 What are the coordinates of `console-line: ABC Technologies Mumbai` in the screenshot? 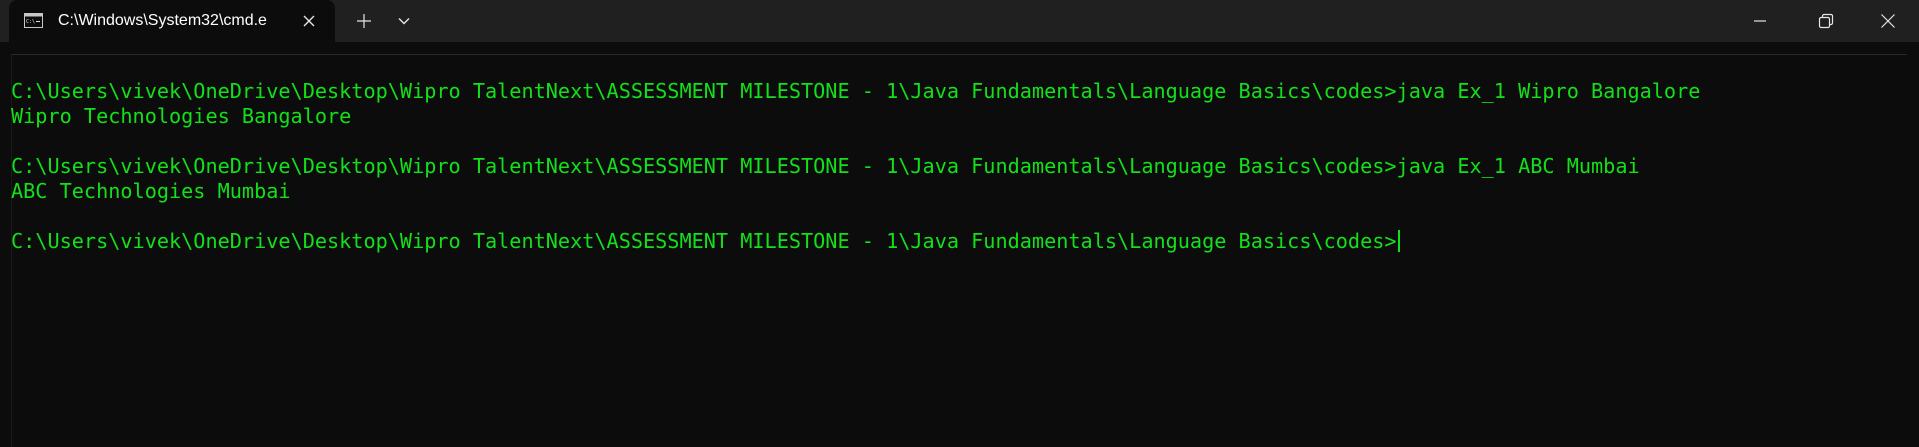 It's located at (151, 191).